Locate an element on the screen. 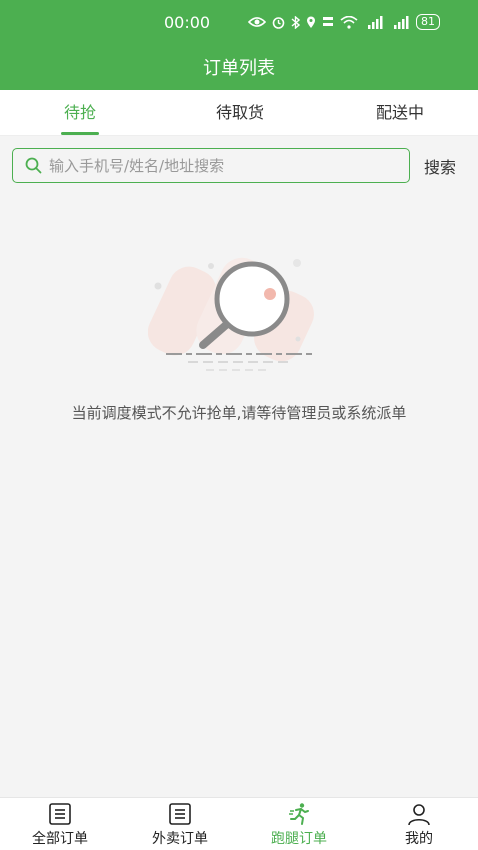 This screenshot has height=850, width=478. tab-delivering: 配送中 is located at coordinates (400, 113).